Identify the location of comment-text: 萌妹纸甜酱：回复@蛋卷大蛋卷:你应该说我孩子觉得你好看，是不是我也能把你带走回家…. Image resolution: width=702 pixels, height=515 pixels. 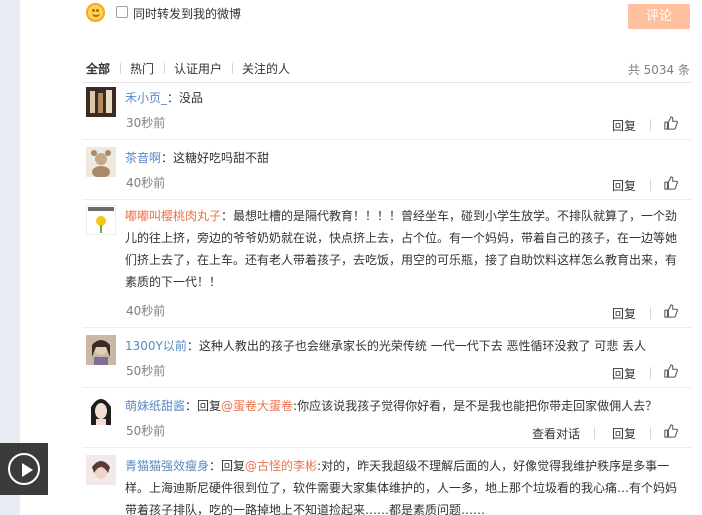
(391, 406).